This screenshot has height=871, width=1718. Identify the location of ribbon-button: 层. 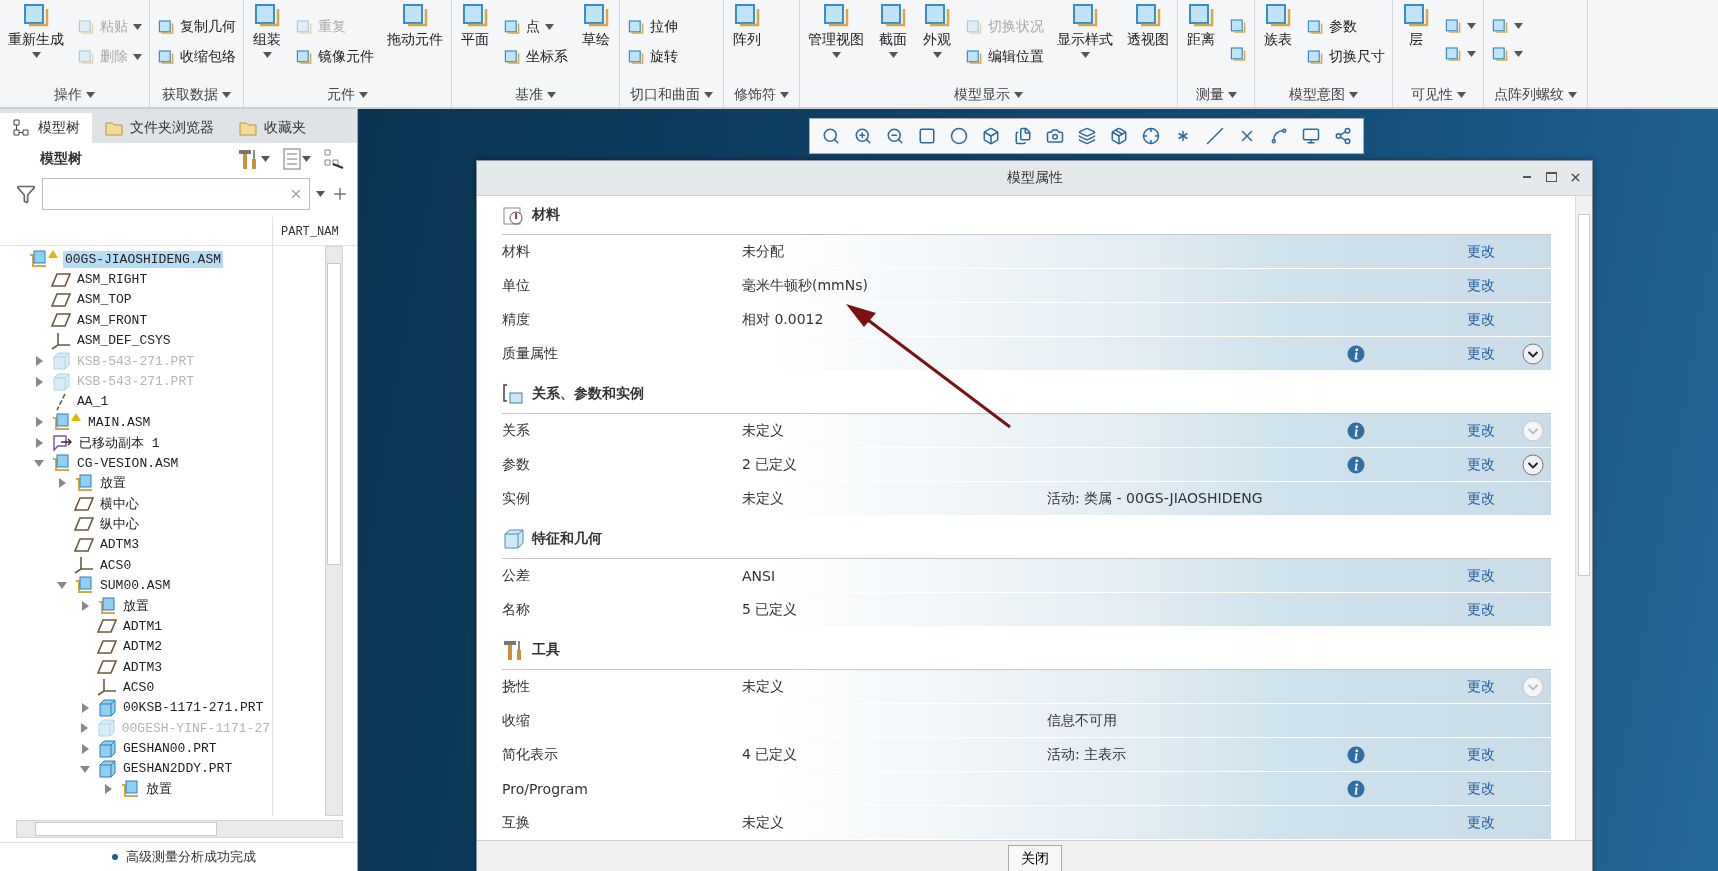
(1416, 25).